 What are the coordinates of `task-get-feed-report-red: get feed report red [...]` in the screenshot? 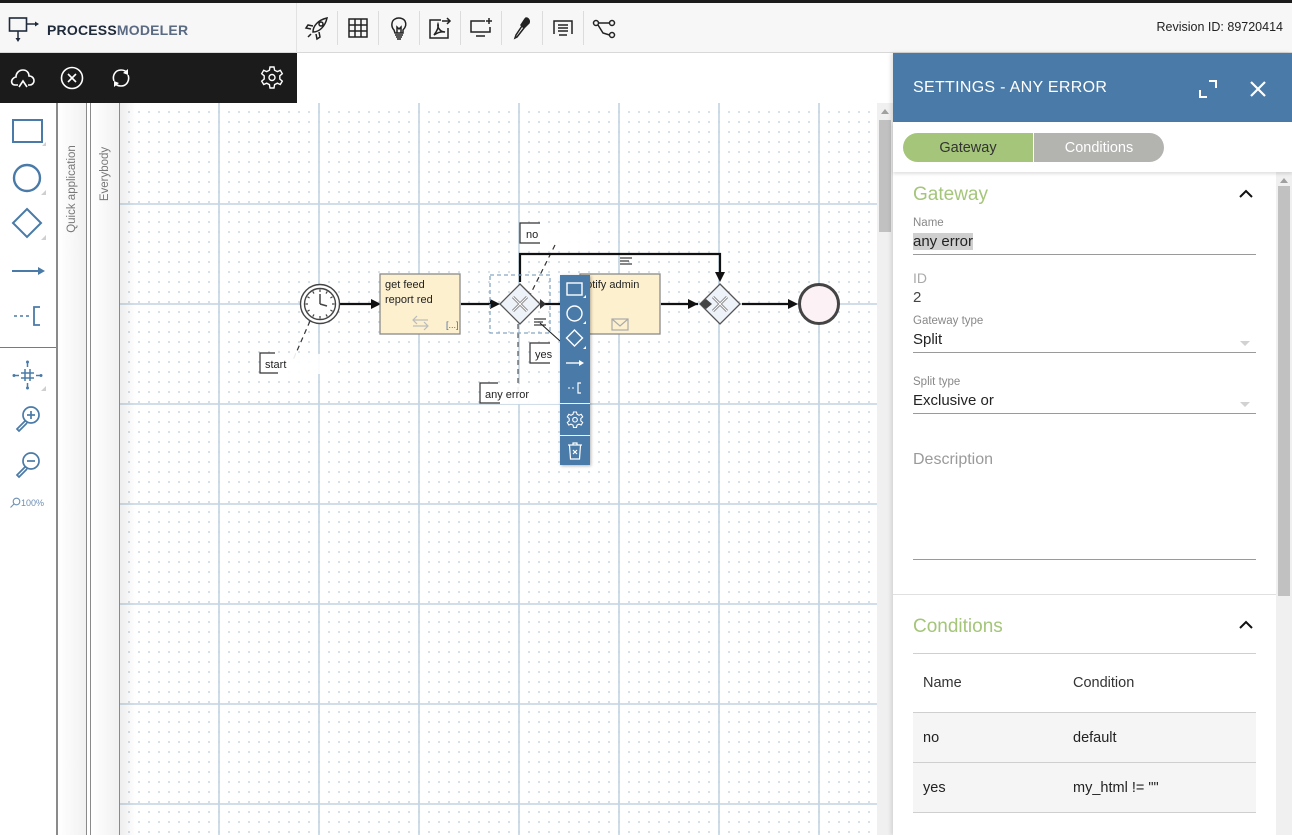 It's located at (420, 304).